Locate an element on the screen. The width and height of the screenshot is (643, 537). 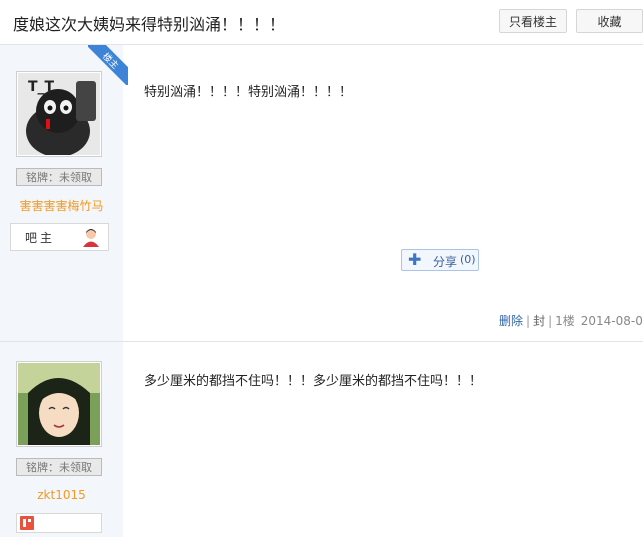
svg-text: T_T is located at coordinates (41, 87).